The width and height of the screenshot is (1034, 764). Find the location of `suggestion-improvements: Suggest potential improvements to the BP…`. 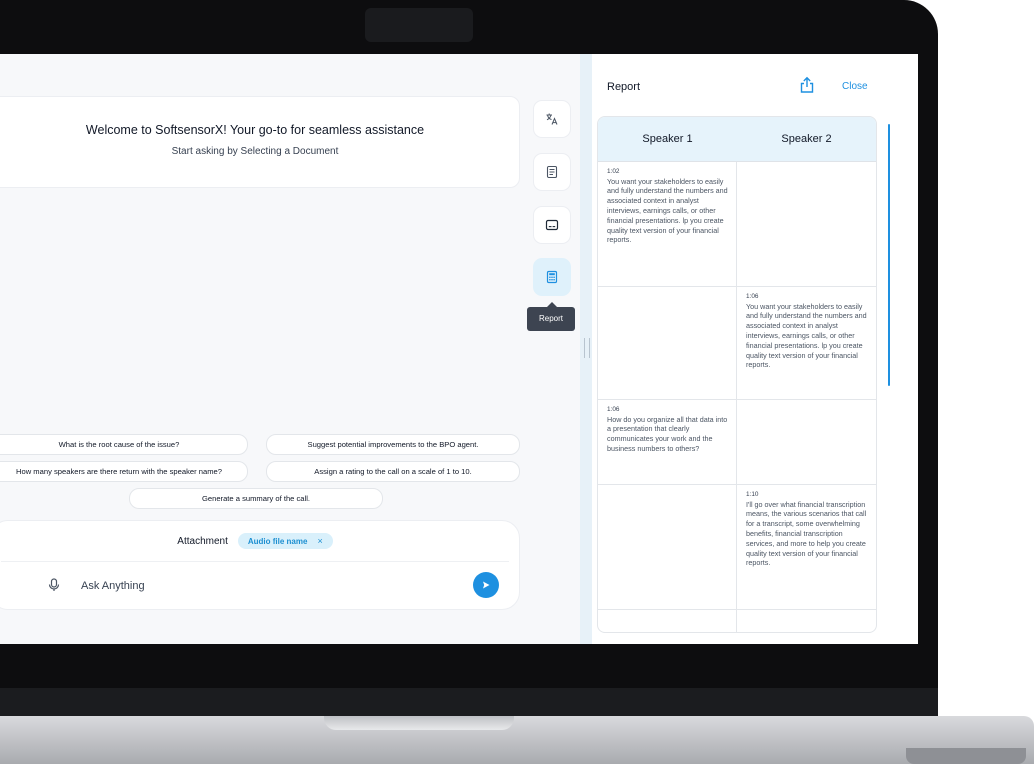

suggestion-improvements: Suggest potential improvements to the BP… is located at coordinates (393, 444).